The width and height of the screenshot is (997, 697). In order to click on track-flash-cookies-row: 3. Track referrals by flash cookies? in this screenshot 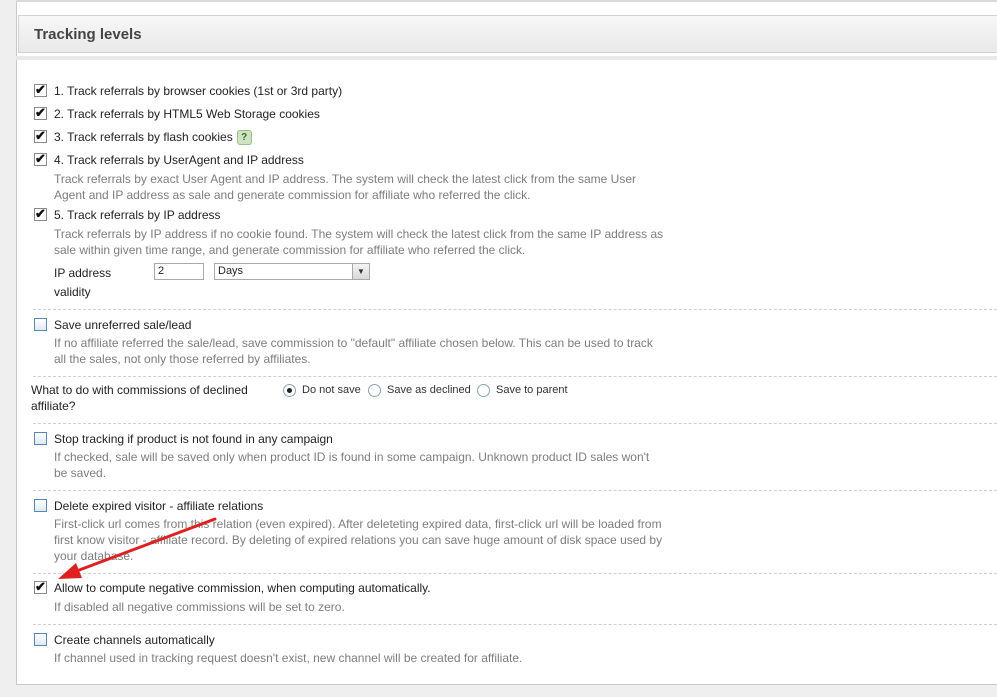, I will do `click(153, 138)`.